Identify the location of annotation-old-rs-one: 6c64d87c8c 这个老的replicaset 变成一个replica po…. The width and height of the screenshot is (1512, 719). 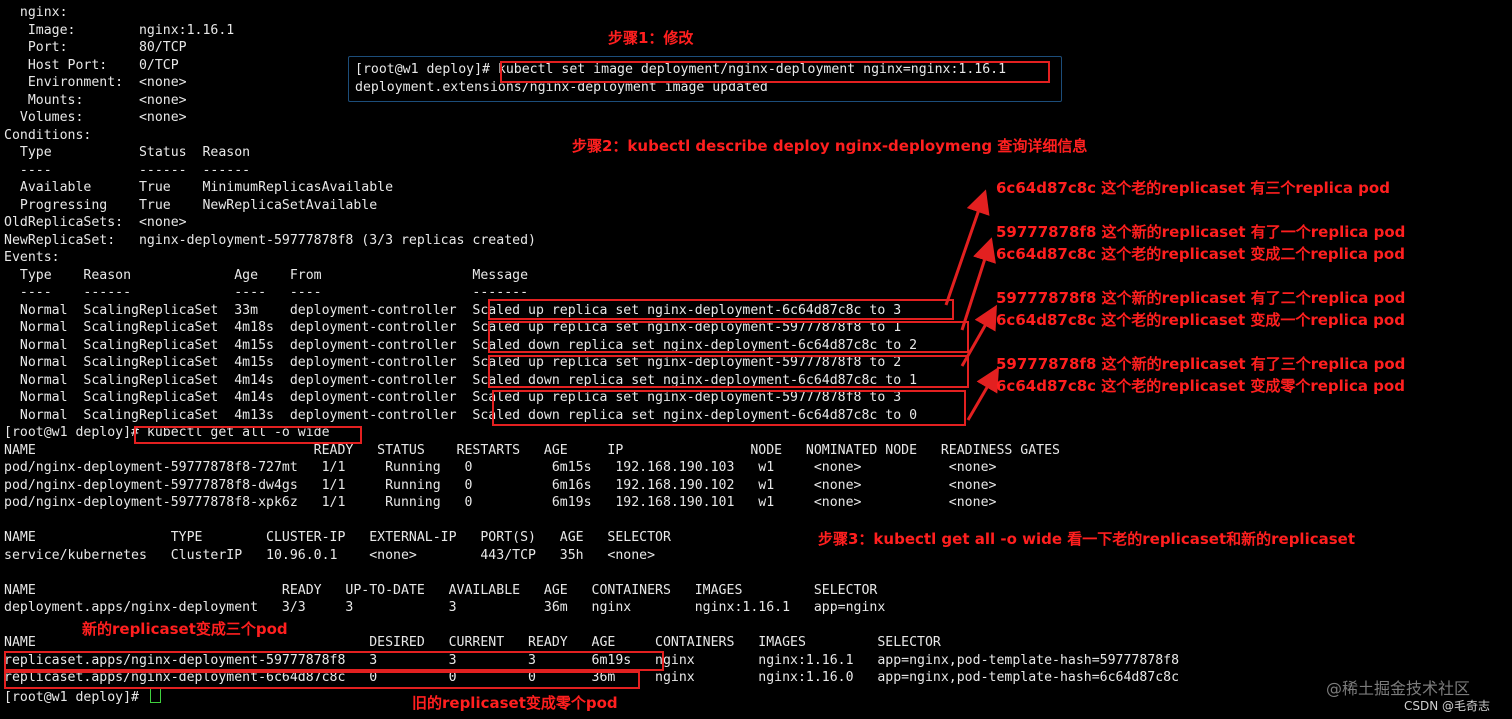
(1200, 320).